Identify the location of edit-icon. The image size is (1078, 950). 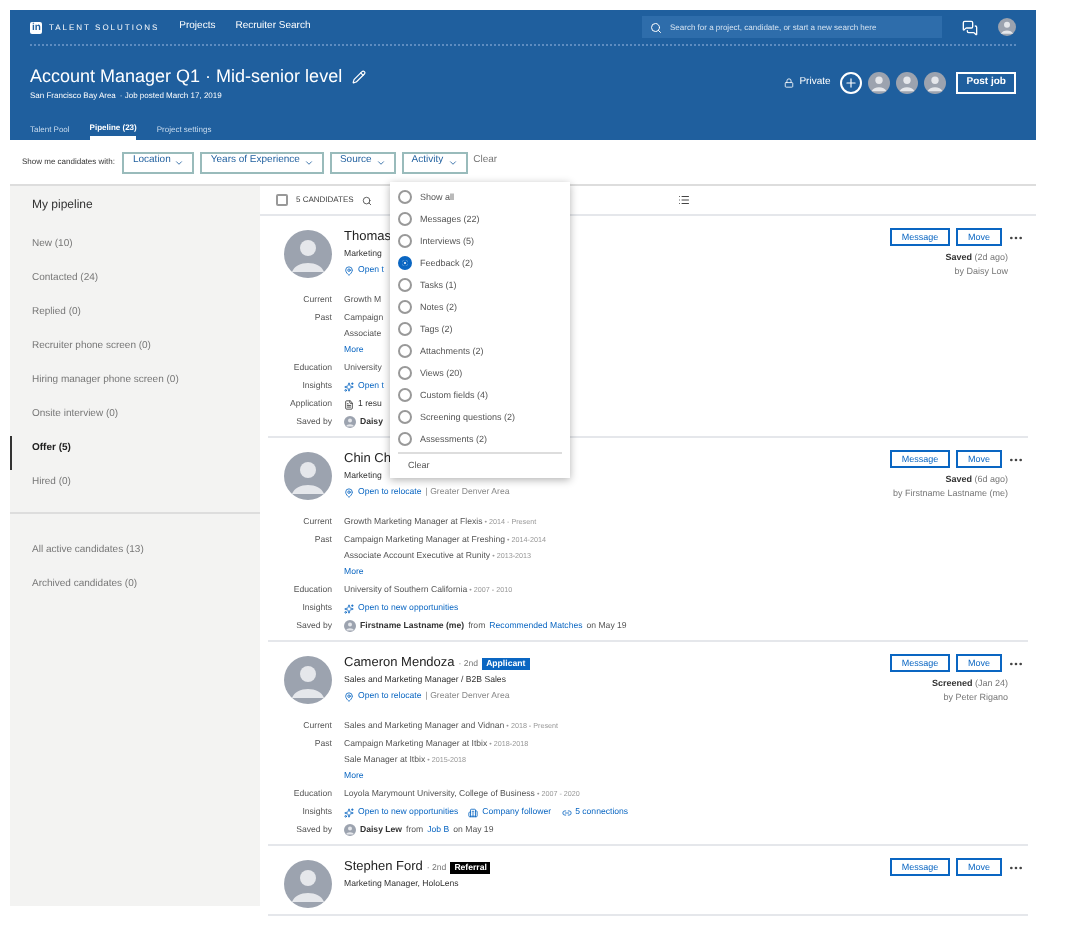
(359, 76).